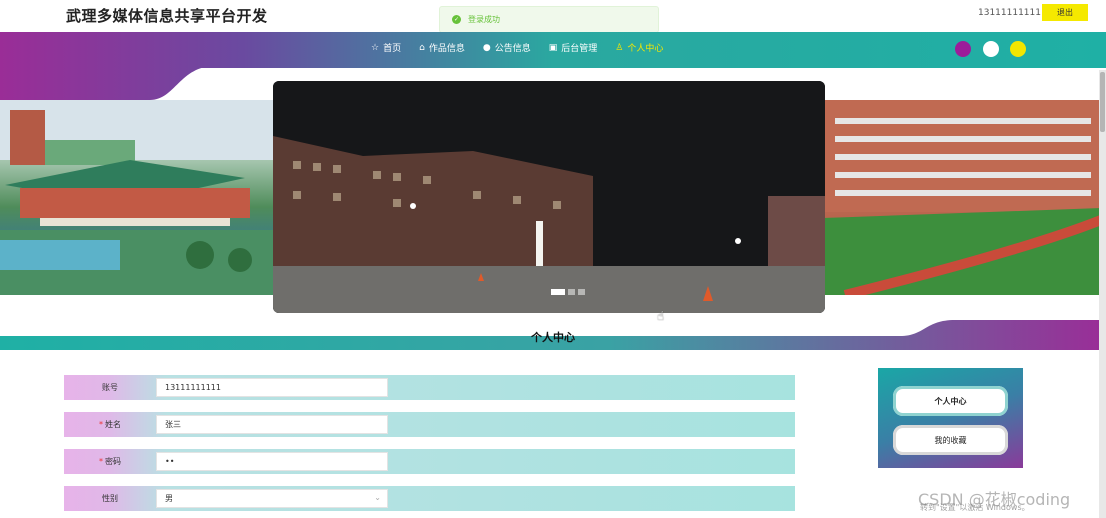  I want to click on nav-label: 公告信息, so click(512, 49).